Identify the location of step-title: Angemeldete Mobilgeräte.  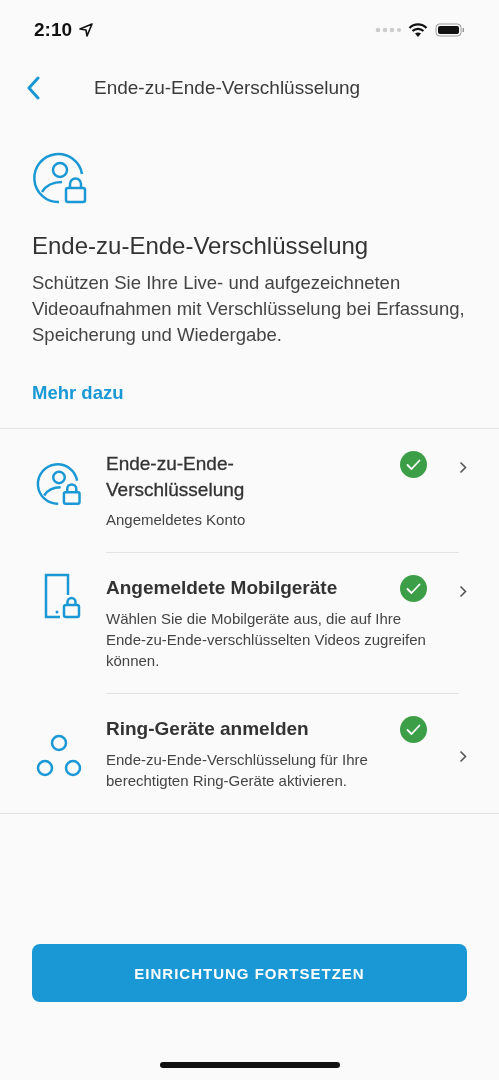
(222, 588).